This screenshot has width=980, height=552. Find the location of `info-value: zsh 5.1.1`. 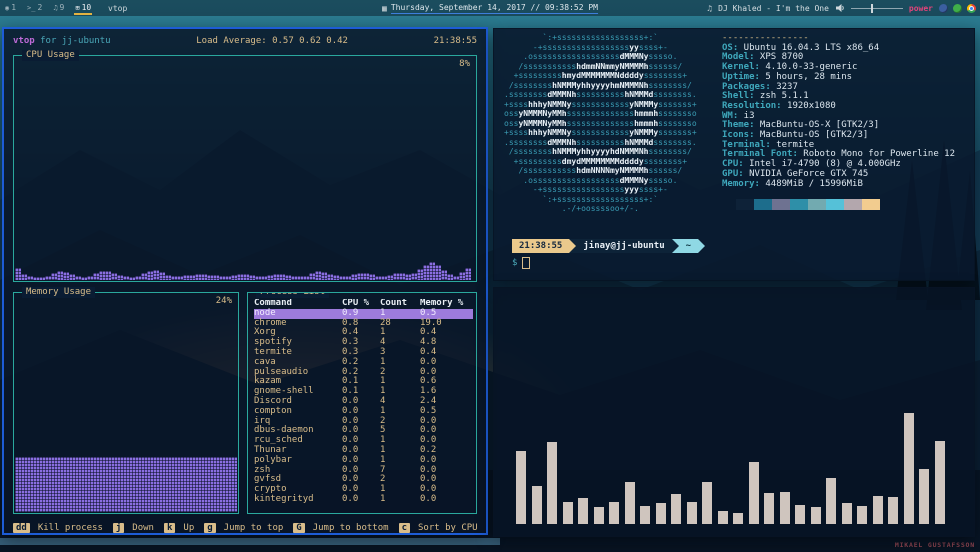

info-value: zsh 5.1.1 is located at coordinates (781, 96).